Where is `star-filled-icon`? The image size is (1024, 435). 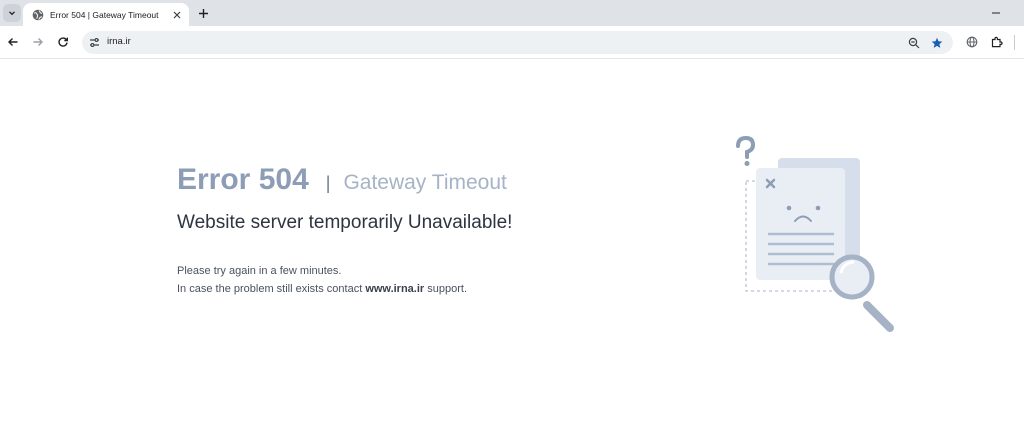 star-filled-icon is located at coordinates (936, 42).